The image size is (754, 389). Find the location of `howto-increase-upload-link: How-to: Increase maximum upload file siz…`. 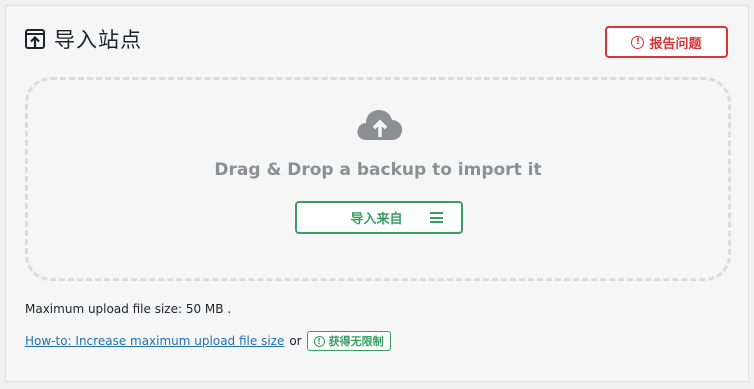

howto-increase-upload-link: How-to: Increase maximum upload file siz… is located at coordinates (154, 341).